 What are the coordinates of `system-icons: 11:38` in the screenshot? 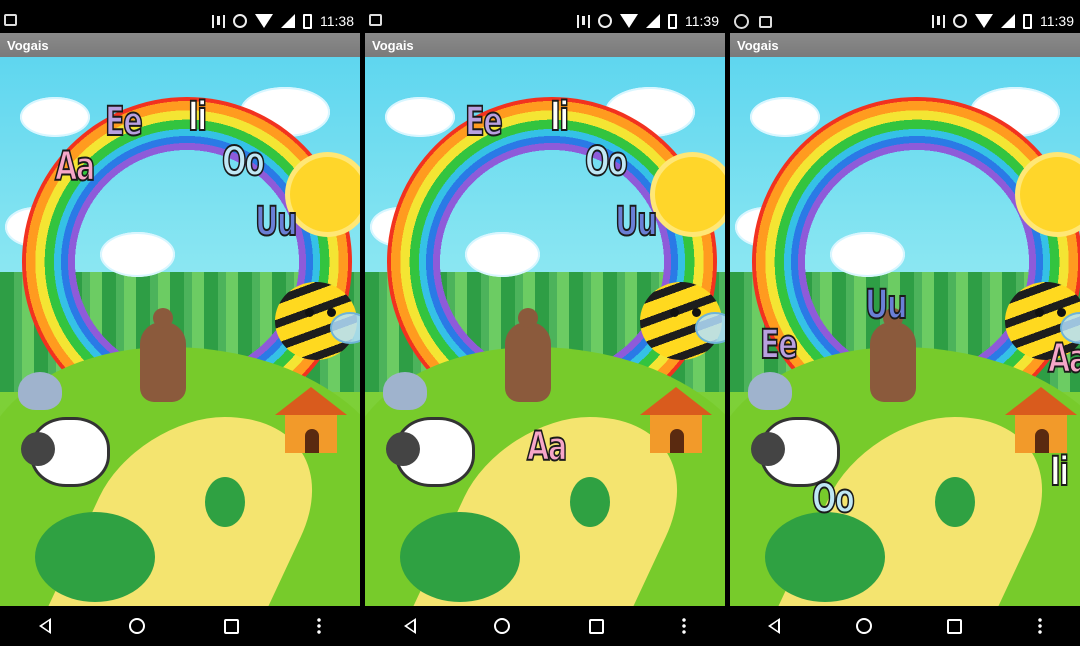 It's located at (283, 21).